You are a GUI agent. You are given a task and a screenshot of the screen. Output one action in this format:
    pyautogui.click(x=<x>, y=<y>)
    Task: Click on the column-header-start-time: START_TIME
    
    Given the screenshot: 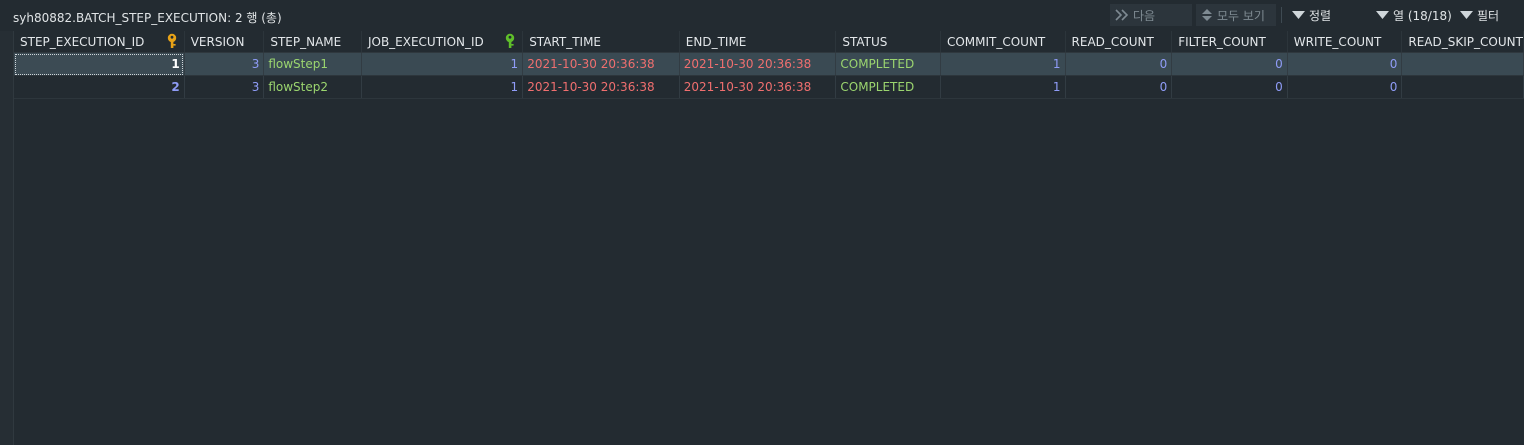 What is the action you would take?
    pyautogui.click(x=601, y=42)
    